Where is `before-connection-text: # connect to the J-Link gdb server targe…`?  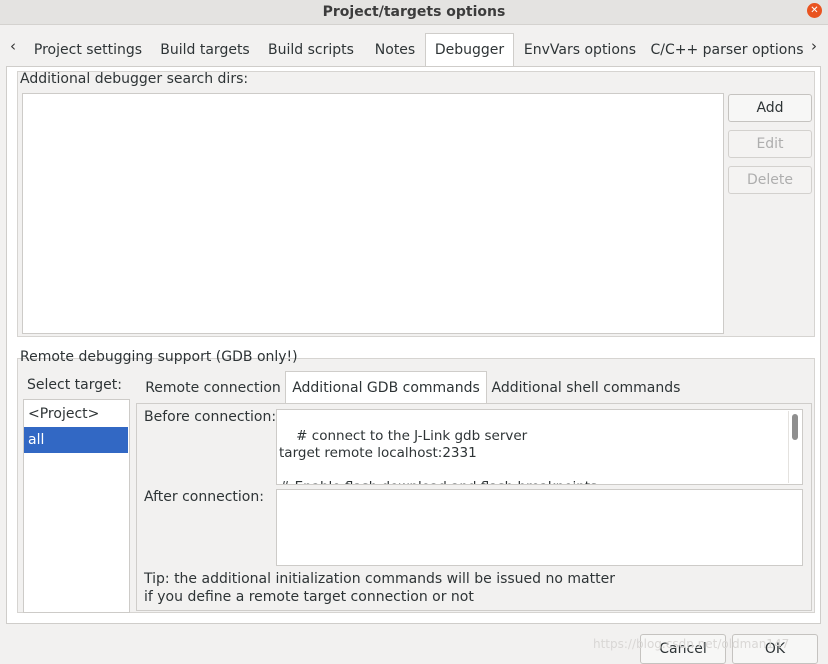
before-connection-text: # connect to the J-Link gdb server targe… is located at coordinates (440, 456).